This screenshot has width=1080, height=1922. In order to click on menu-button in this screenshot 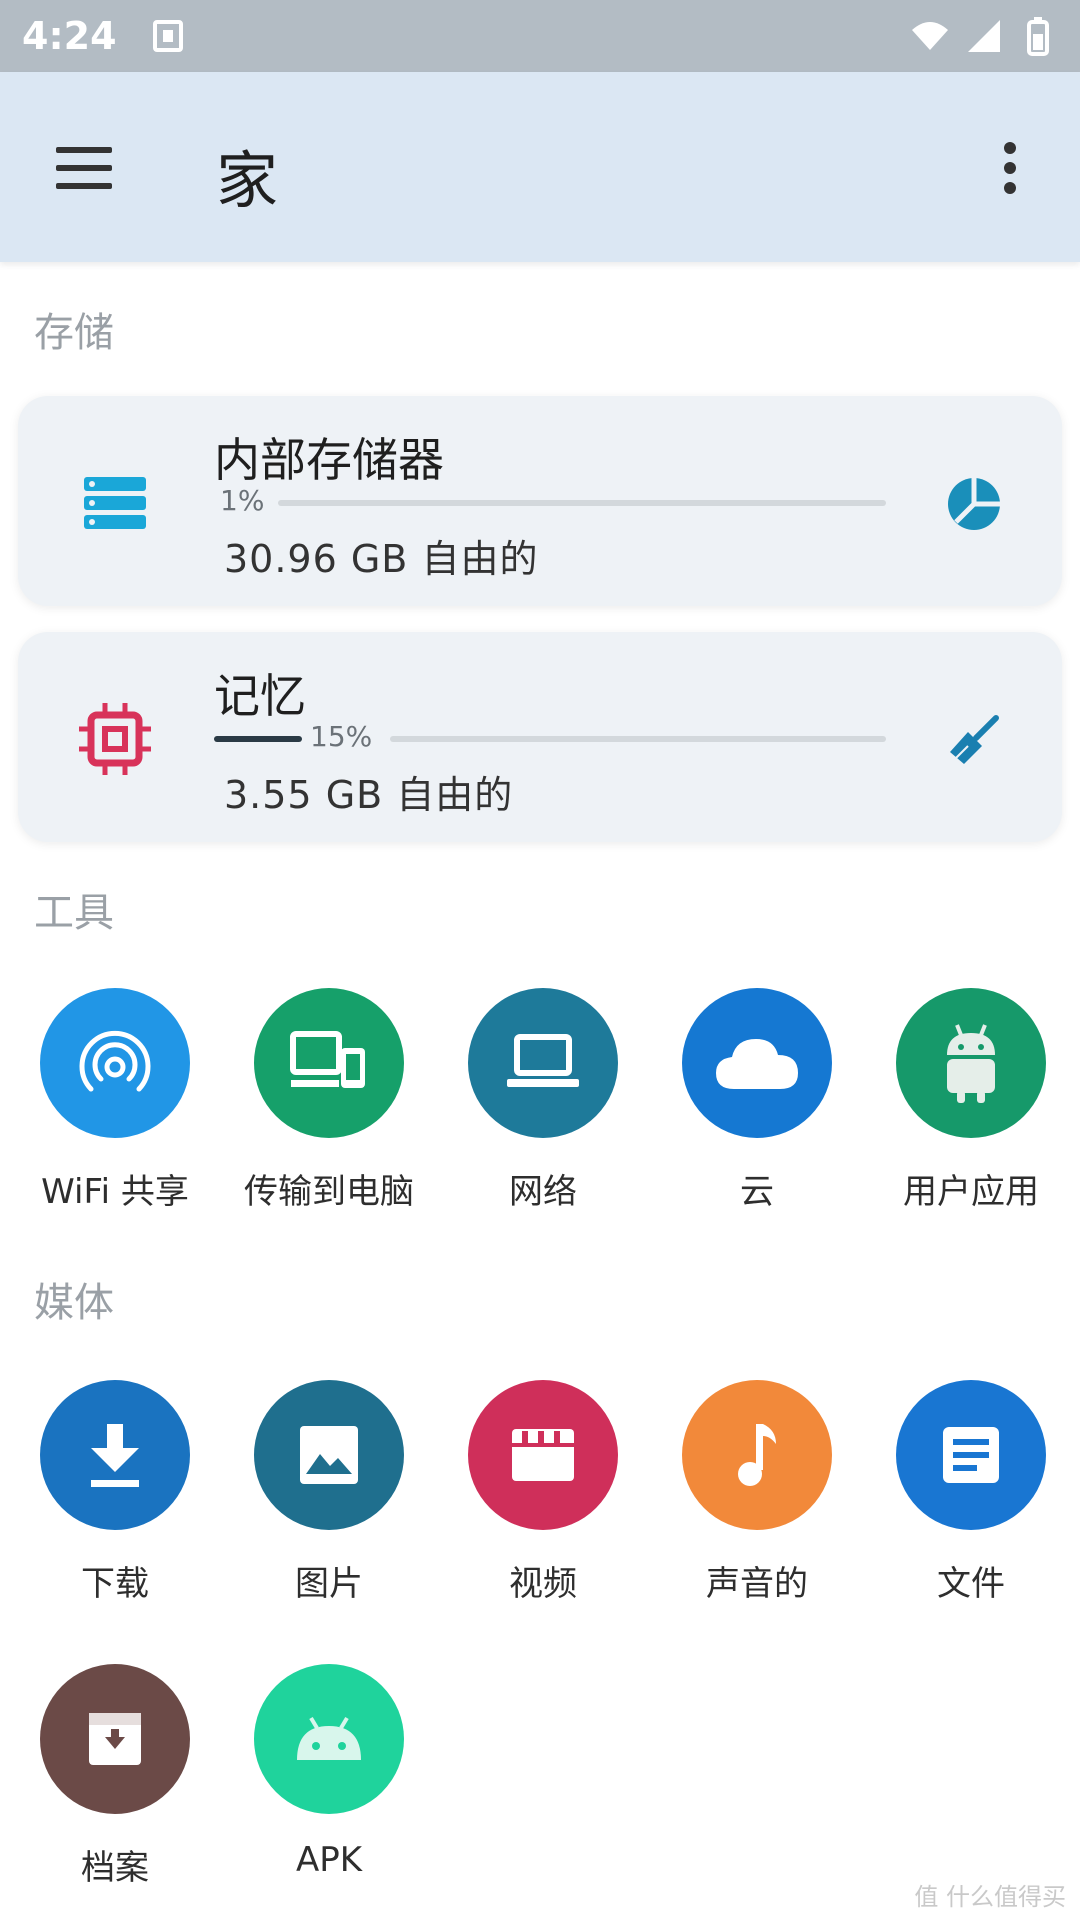, I will do `click(84, 168)`.